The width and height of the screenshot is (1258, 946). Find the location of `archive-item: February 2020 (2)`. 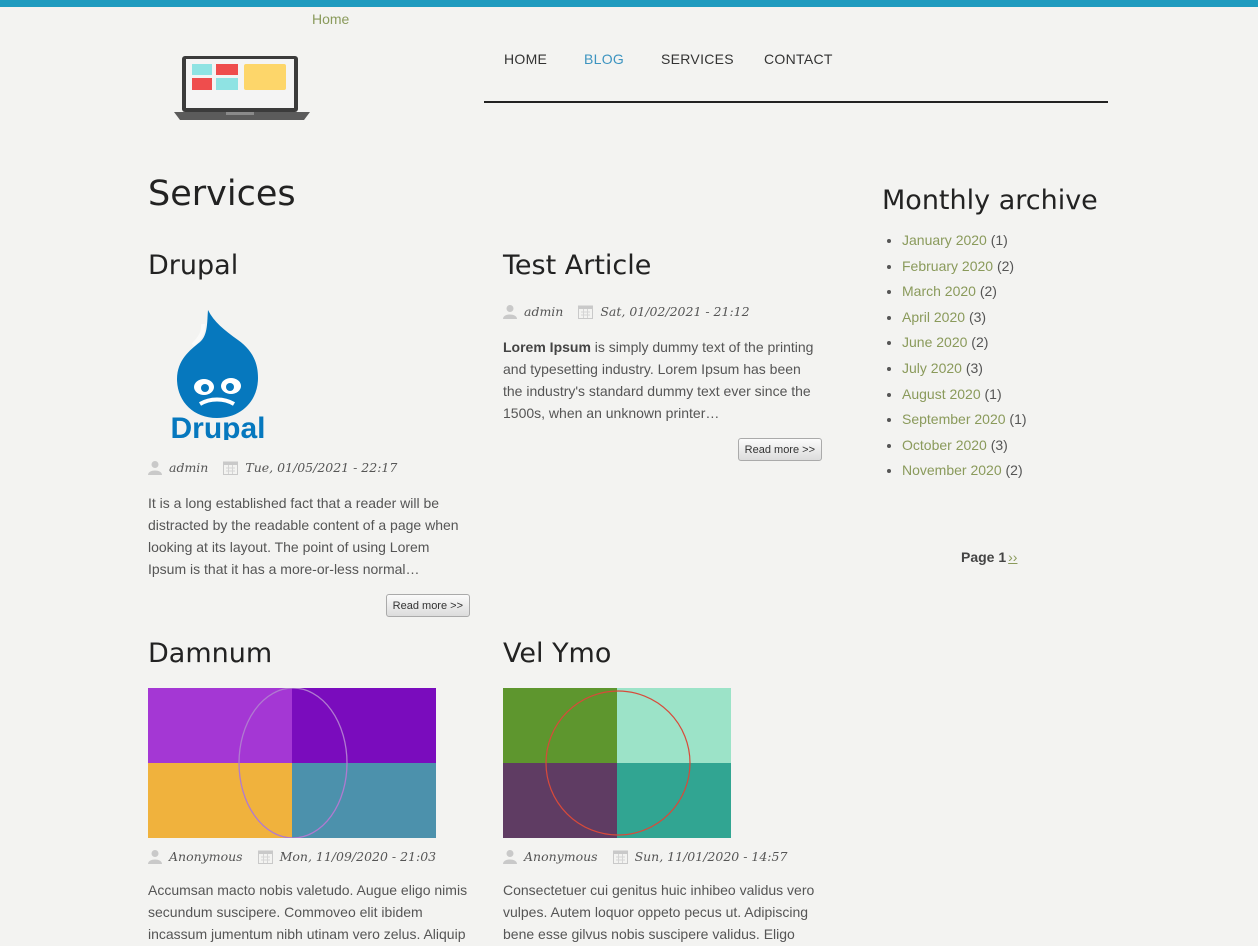

archive-item: February 2020 (2) is located at coordinates (967, 266).